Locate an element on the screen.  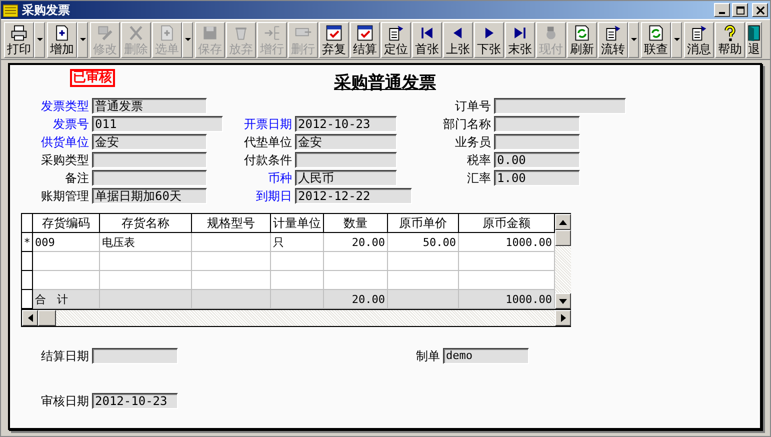
field-label: 采购类型 is located at coordinates (65, 160).